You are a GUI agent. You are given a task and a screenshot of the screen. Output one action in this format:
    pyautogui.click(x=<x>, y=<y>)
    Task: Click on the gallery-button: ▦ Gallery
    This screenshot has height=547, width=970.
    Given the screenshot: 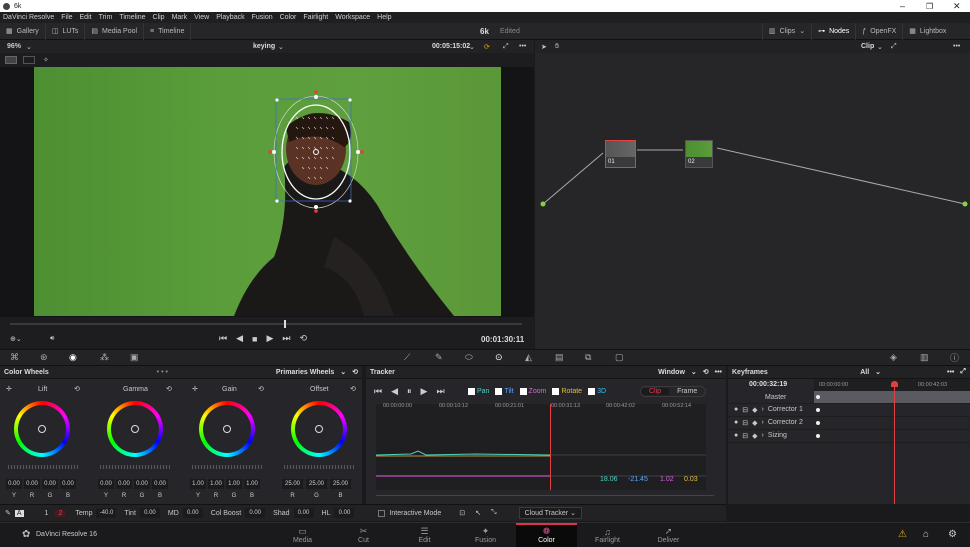 What is the action you would take?
    pyautogui.click(x=23, y=31)
    